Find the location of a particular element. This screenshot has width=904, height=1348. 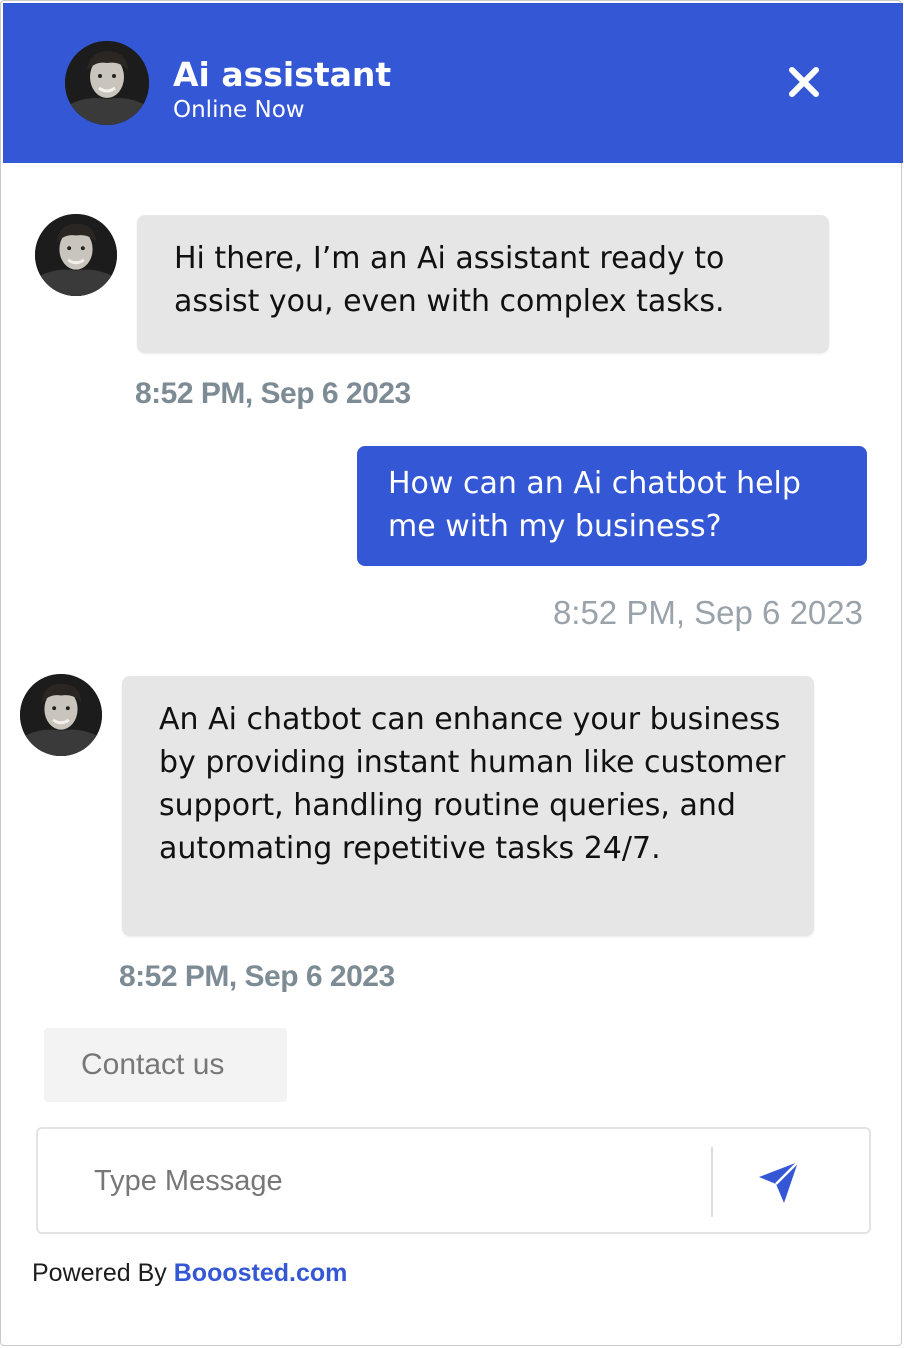

chat-header: Ai assistant Online Now is located at coordinates (453, 83).